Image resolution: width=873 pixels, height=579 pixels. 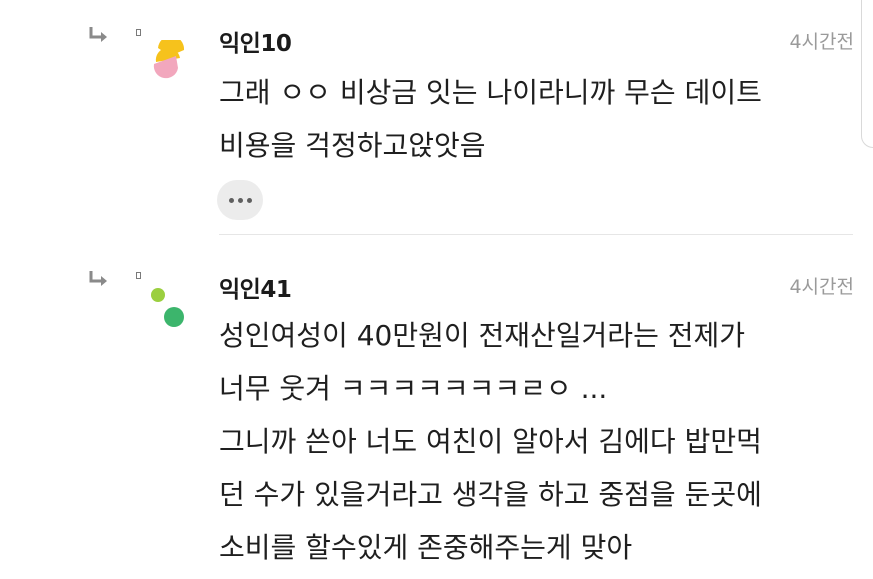 What do you see at coordinates (490, 92) in the screenshot?
I see `comment-line: 그래 ㅇㅇ 비상금 잇는 나이라니까 무슨 데이트` at bounding box center [490, 92].